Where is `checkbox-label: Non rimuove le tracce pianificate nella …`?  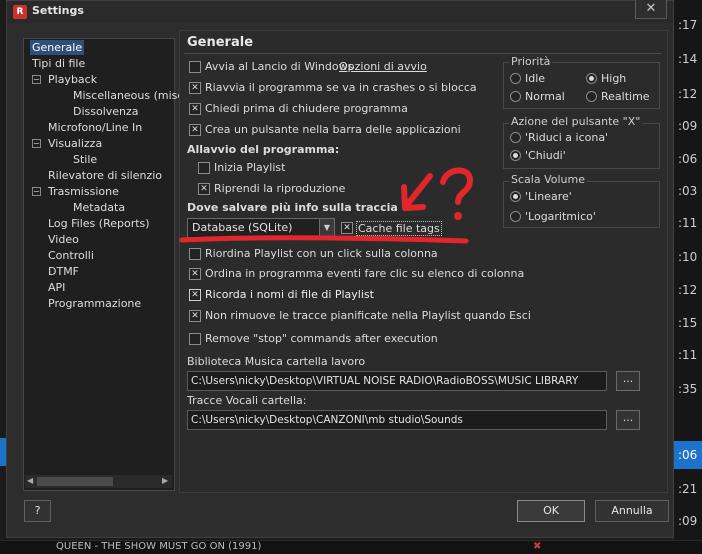
checkbox-label: Non rimuove le tracce pianificate nella … is located at coordinates (368, 315).